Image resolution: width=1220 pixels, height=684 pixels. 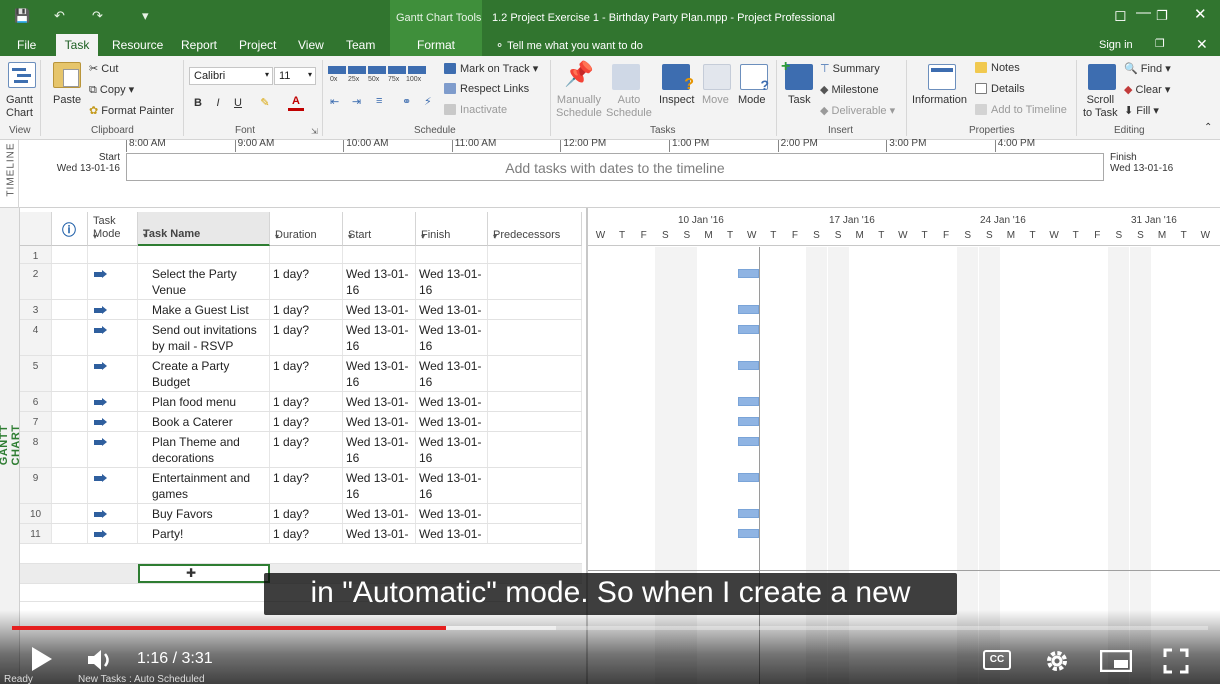 What do you see at coordinates (131, 110) in the screenshot?
I see `format-painter-button: ✿ Format Painter` at bounding box center [131, 110].